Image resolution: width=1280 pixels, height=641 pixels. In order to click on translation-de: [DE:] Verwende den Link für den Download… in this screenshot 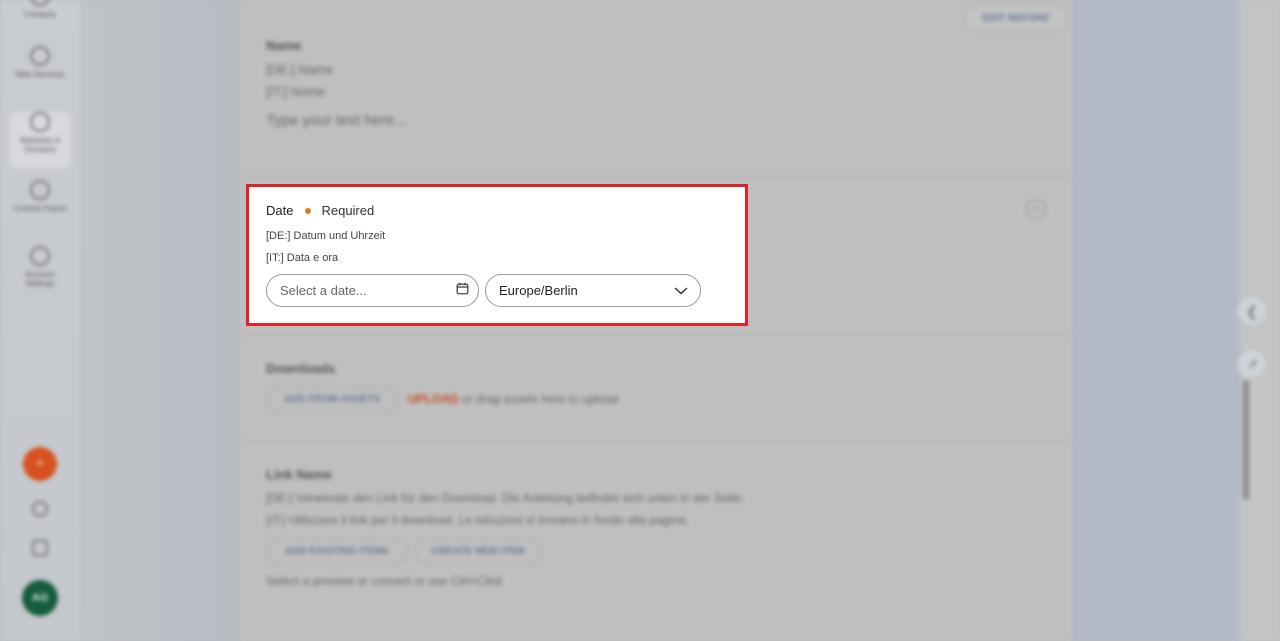, I will do `click(505, 498)`.